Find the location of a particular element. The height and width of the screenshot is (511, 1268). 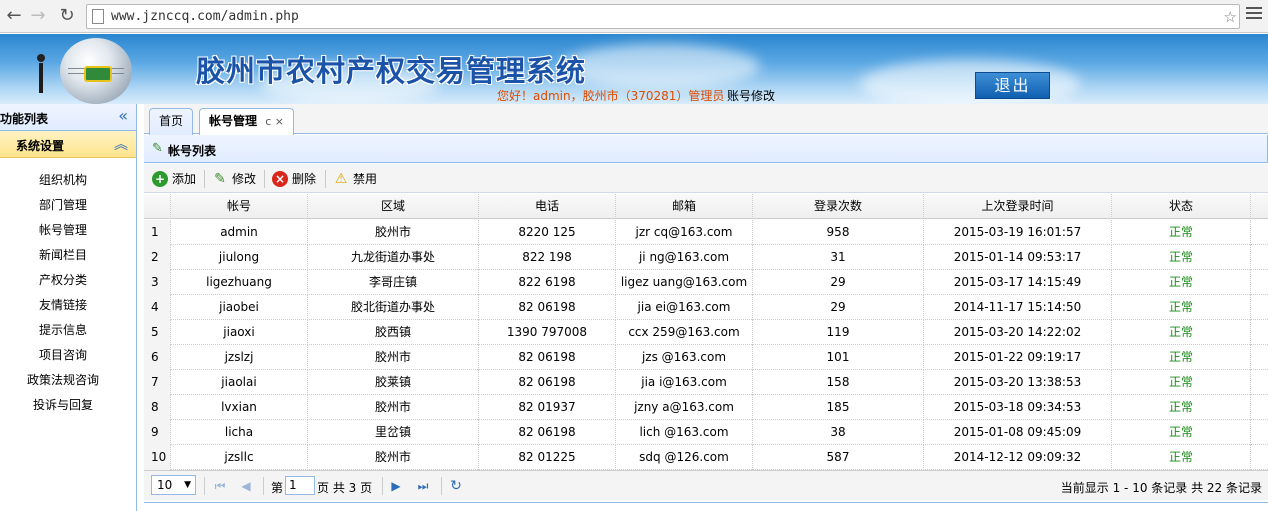

cell-phone: 822 6198 is located at coordinates (547, 282).